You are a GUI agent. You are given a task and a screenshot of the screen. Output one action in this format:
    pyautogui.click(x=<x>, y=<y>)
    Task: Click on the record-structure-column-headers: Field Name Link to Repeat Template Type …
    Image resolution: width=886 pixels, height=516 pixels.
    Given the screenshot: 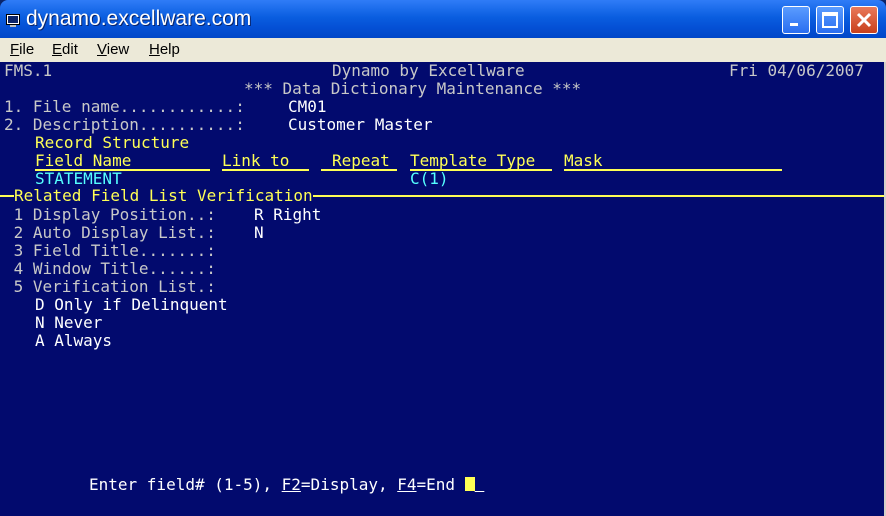 What is the action you would take?
    pyautogui.click(x=442, y=161)
    